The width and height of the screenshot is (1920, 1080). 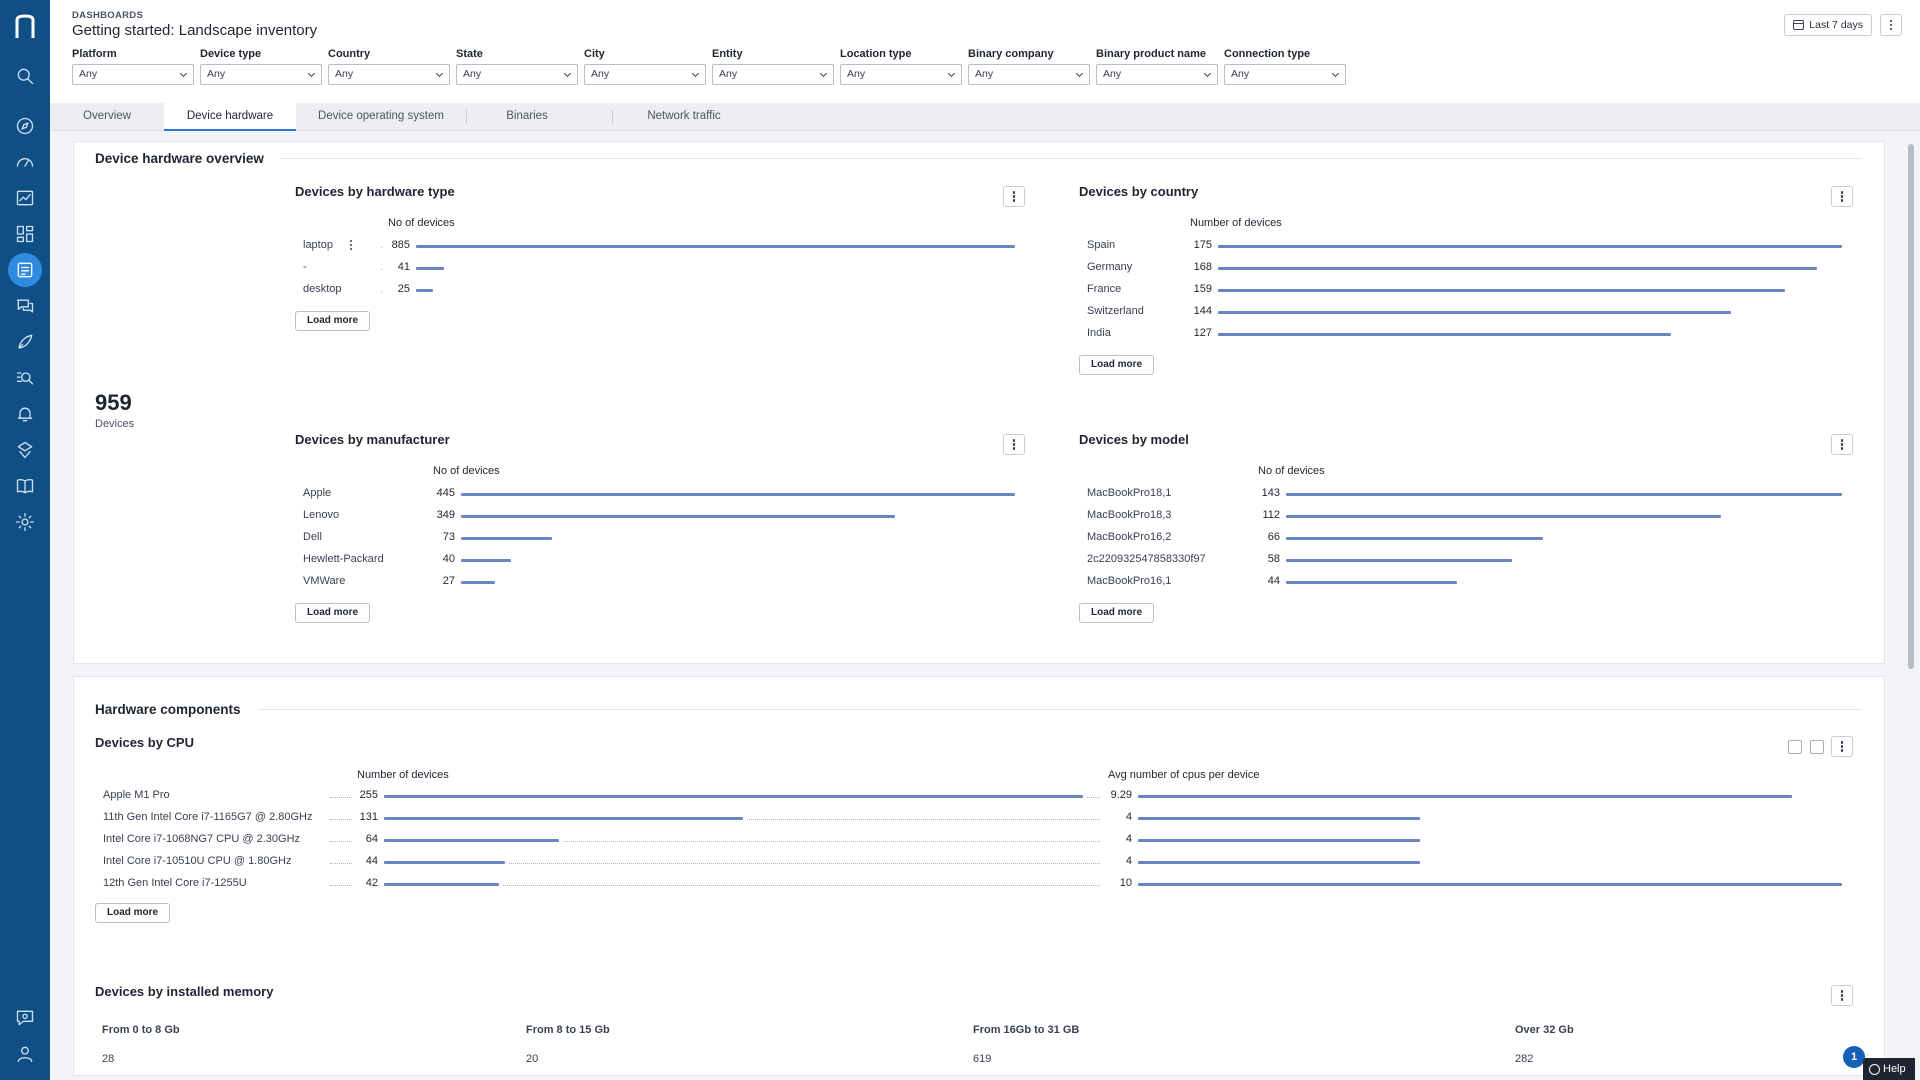 What do you see at coordinates (684, 117) in the screenshot?
I see `tab-network-traffic: Network traffic` at bounding box center [684, 117].